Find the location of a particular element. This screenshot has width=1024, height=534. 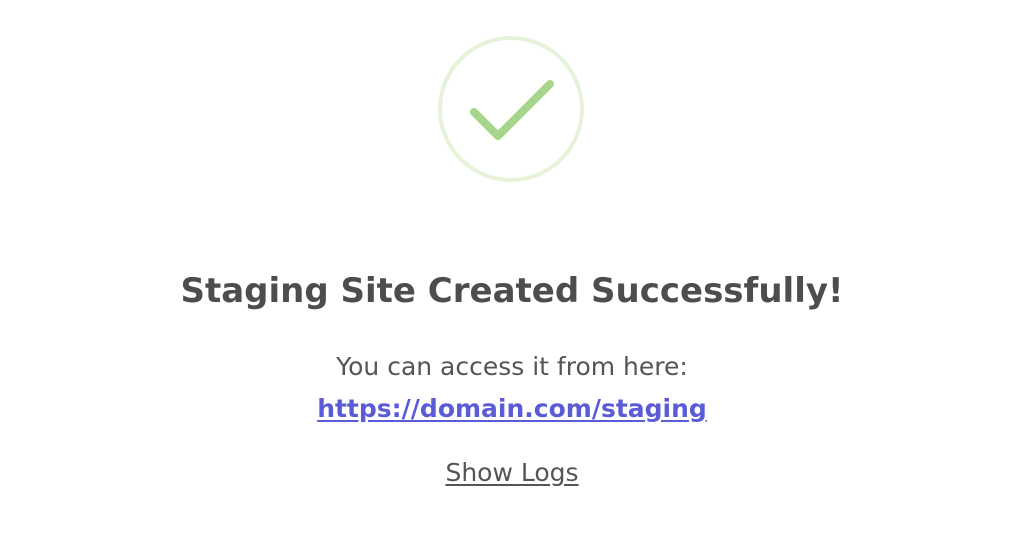

staging-site-link: https://domain.com/staging is located at coordinates (512, 408).